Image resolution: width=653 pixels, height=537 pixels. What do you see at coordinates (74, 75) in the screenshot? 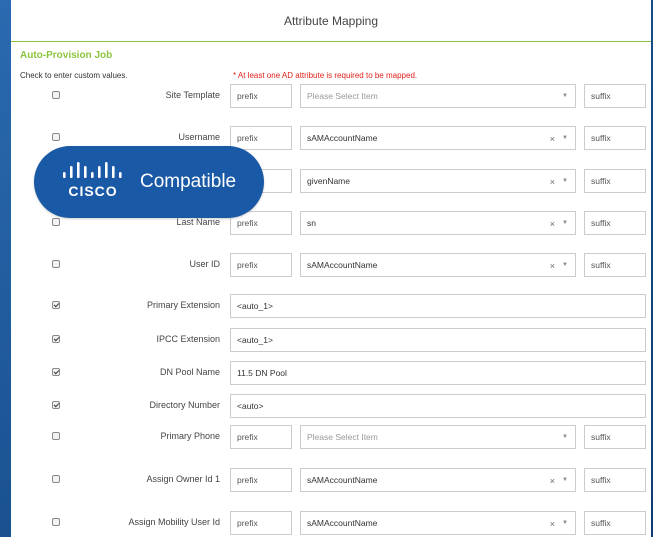
I see `custom-values-hint: Check to enter custom values.` at bounding box center [74, 75].